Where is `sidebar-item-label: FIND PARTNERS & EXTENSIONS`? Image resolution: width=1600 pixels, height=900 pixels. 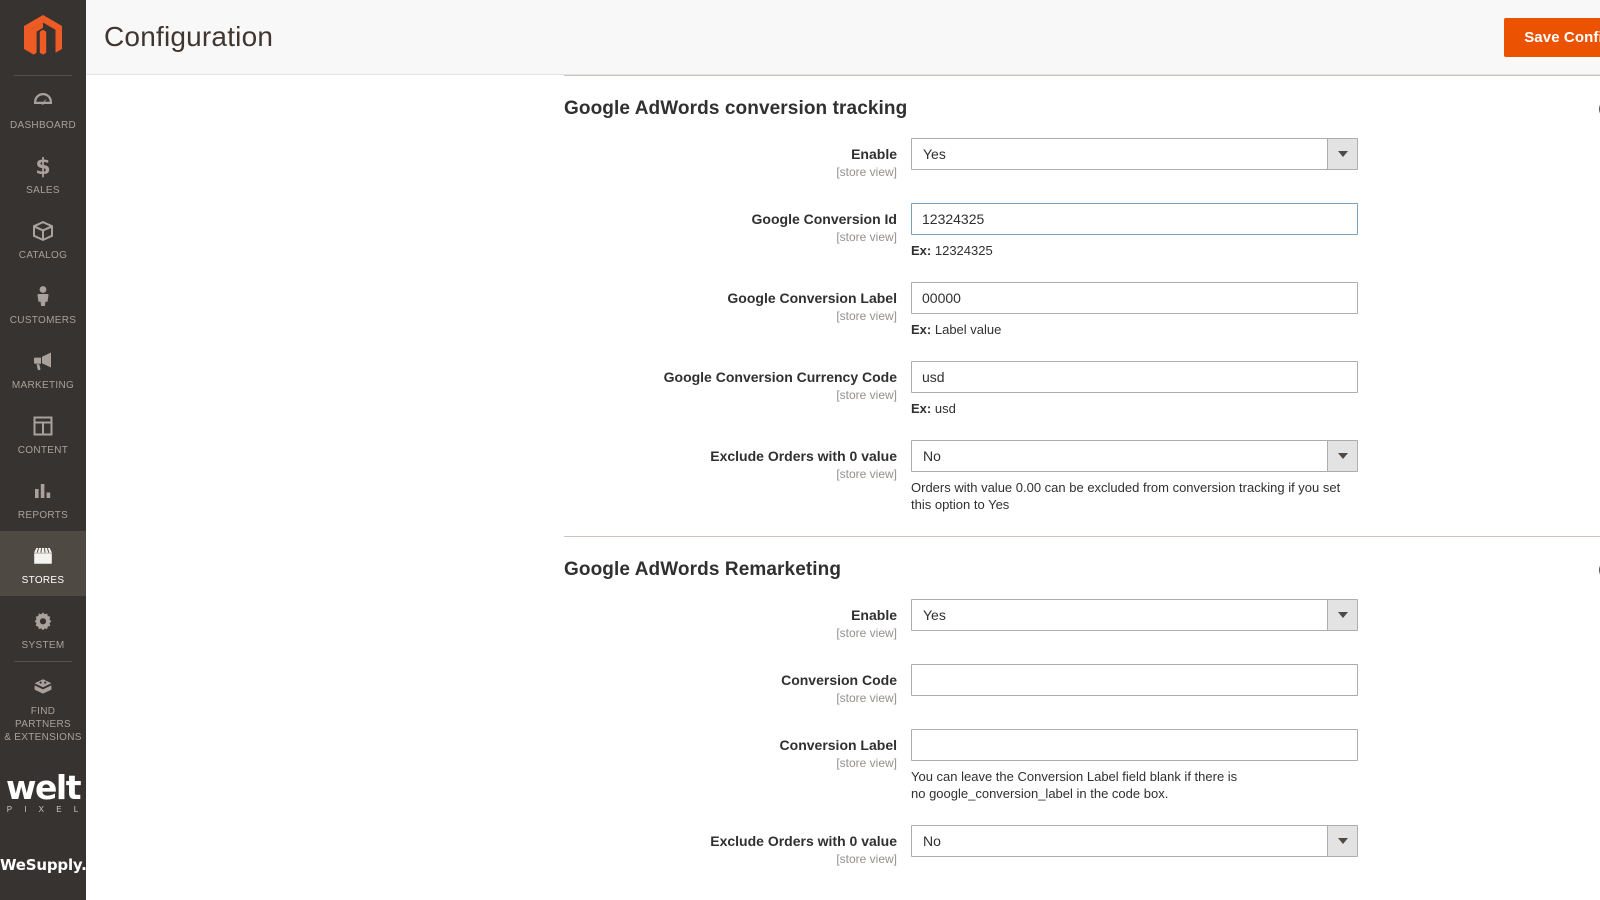 sidebar-item-label: FIND PARTNERS & EXTENSIONS is located at coordinates (43, 724).